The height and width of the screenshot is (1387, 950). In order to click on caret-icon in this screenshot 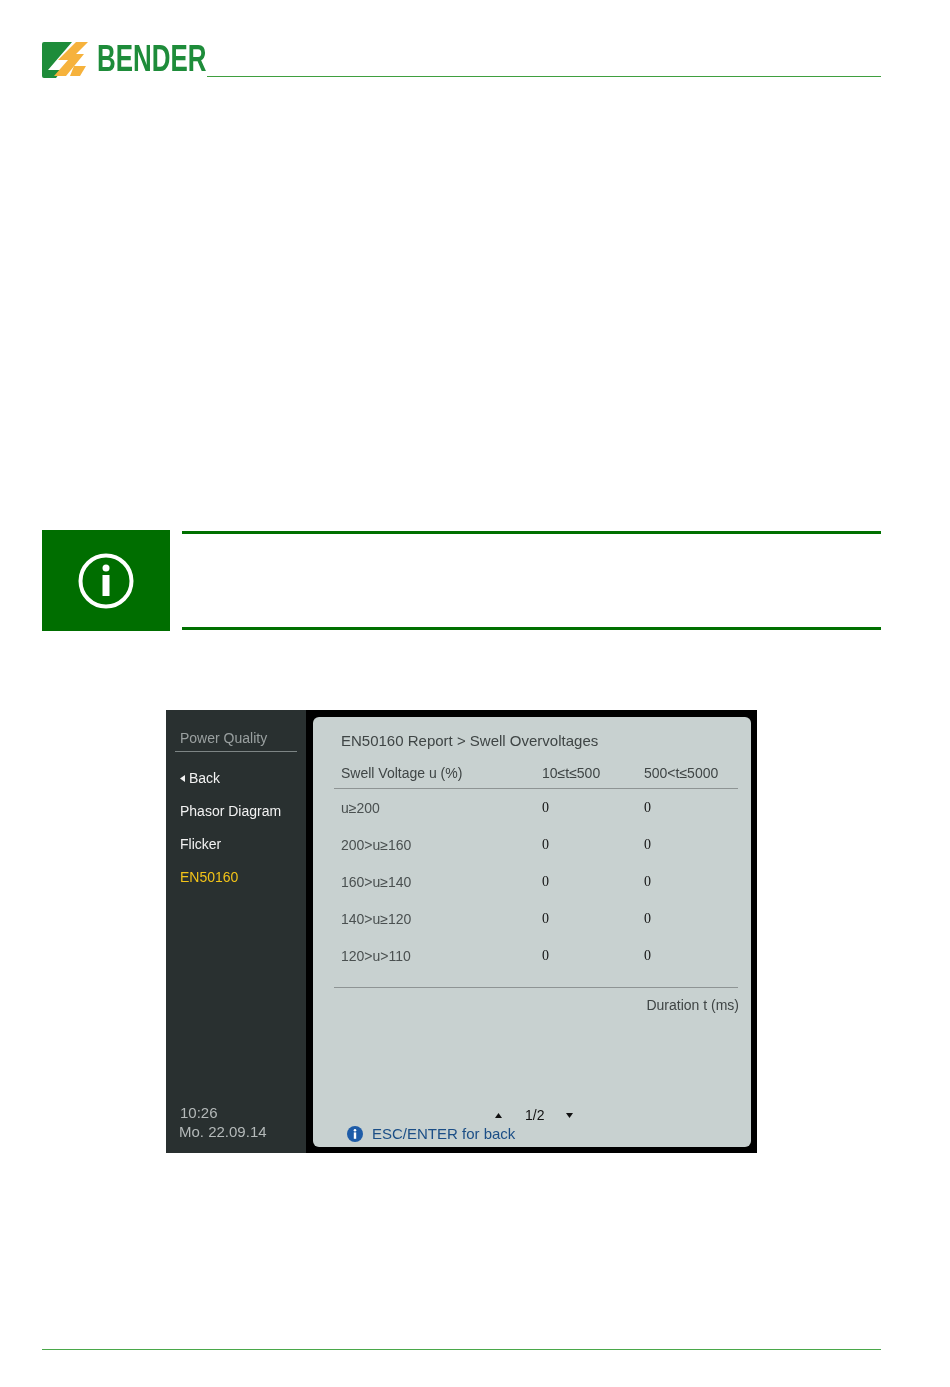, I will do `click(182, 778)`.